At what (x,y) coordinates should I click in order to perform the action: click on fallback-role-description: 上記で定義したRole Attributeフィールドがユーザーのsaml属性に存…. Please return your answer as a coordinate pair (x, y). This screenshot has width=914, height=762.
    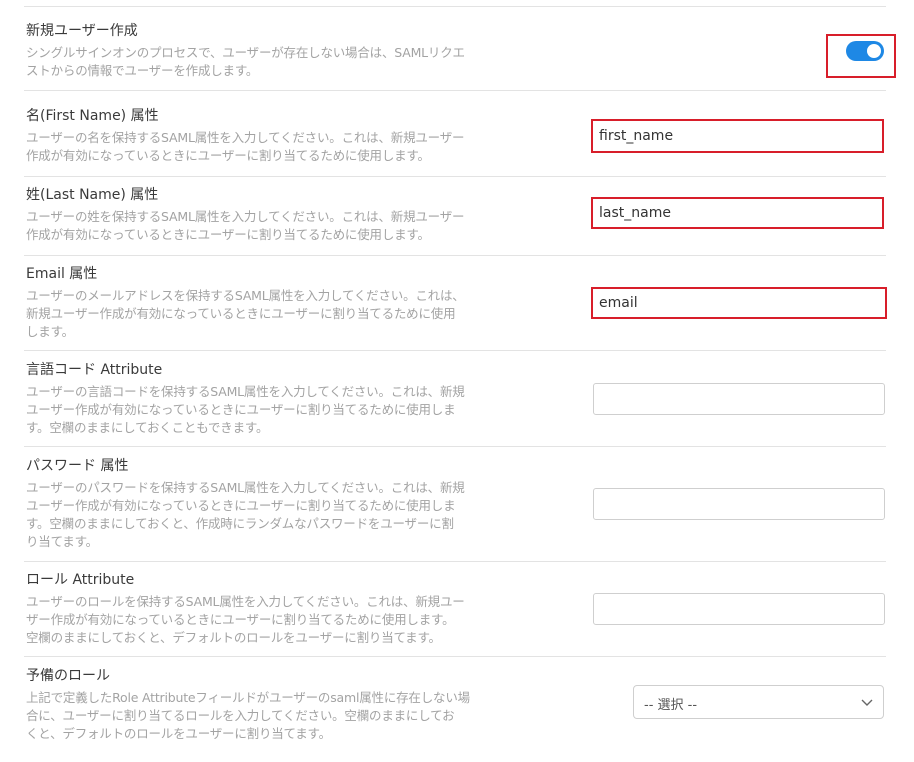
    Looking at the image, I should click on (276, 716).